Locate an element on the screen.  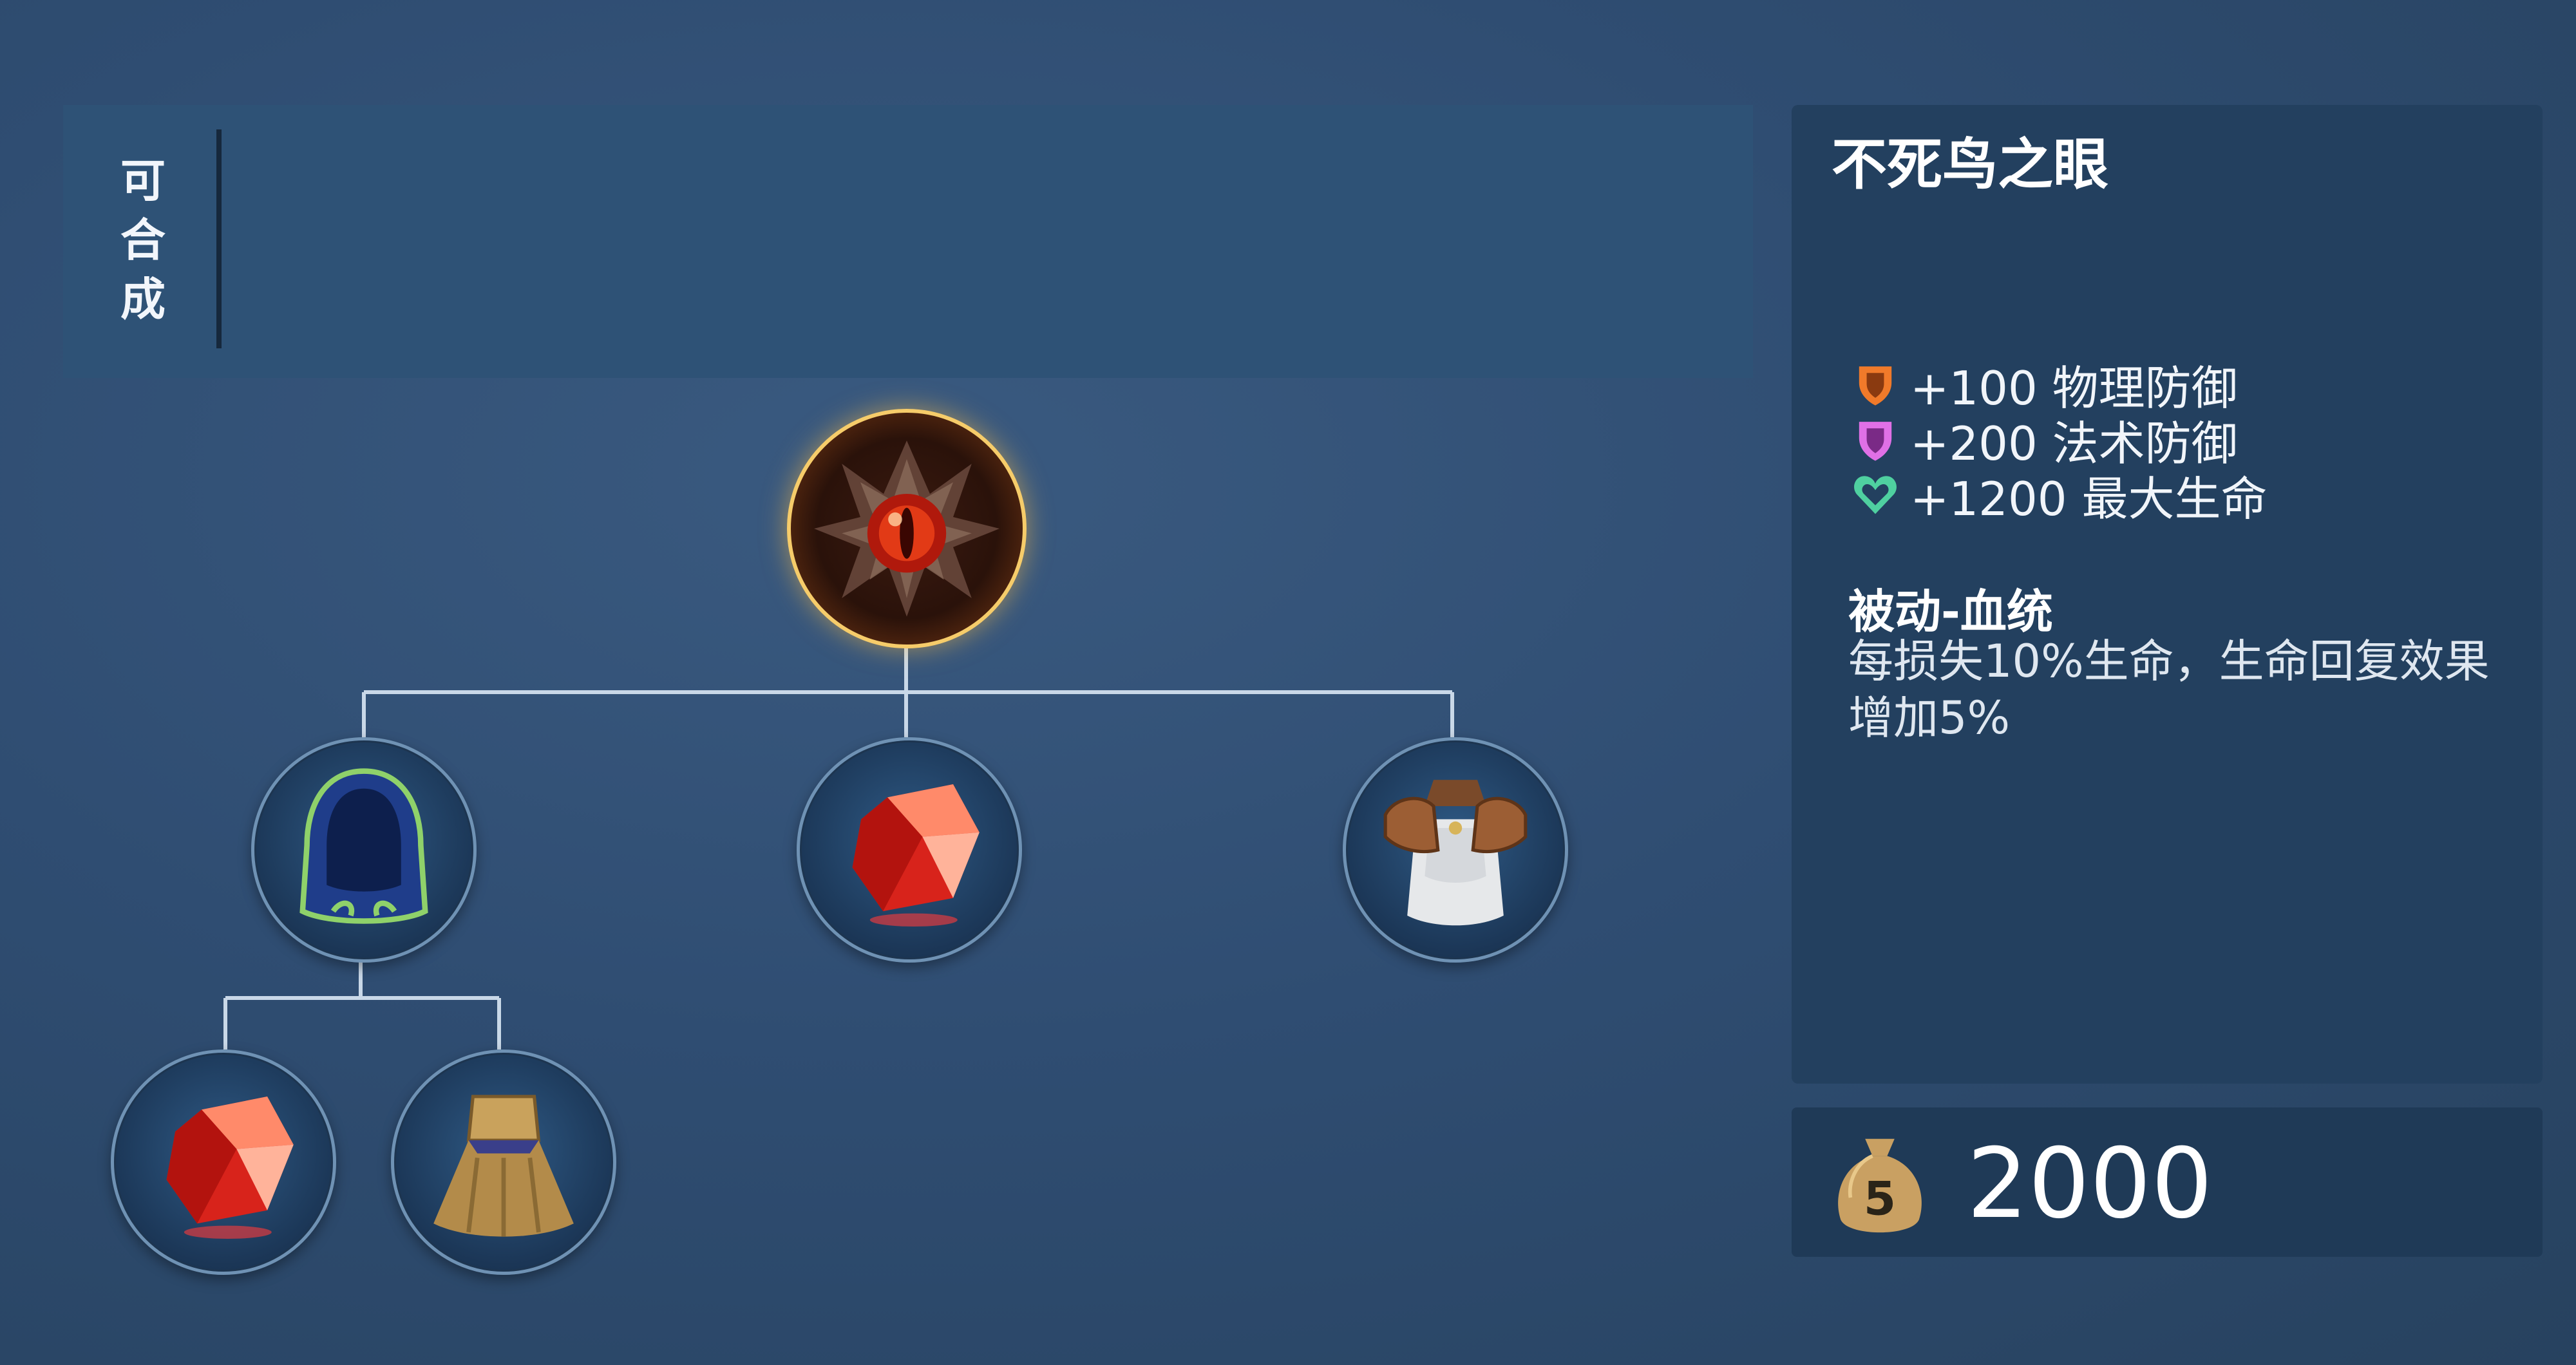
price-box: 5 2000 is located at coordinates (2167, 1182).